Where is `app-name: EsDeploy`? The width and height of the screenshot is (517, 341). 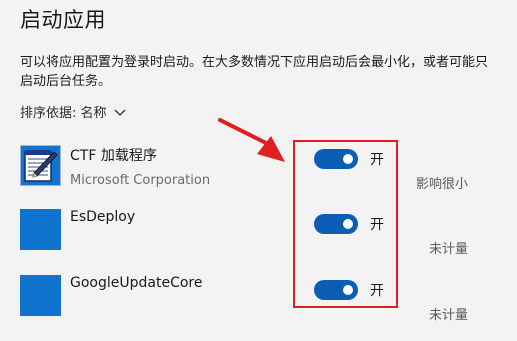 app-name: EsDeploy is located at coordinates (103, 217).